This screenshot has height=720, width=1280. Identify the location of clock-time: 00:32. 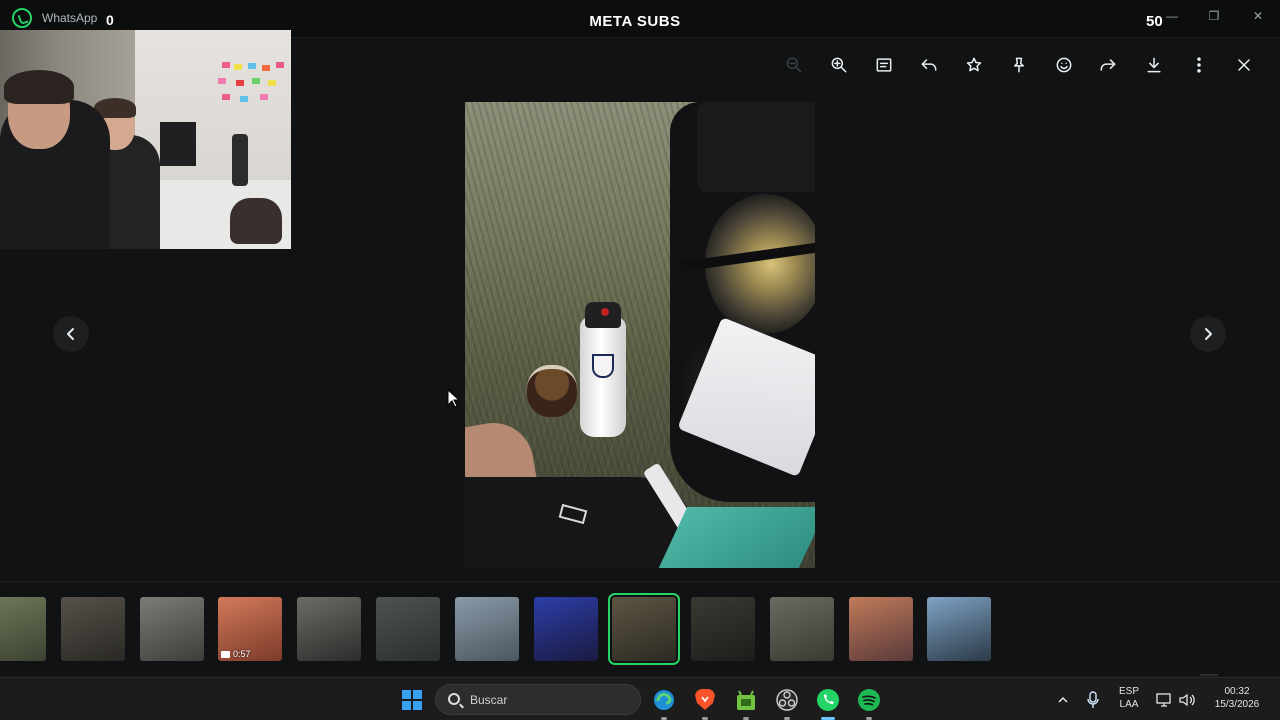
(1237, 691).